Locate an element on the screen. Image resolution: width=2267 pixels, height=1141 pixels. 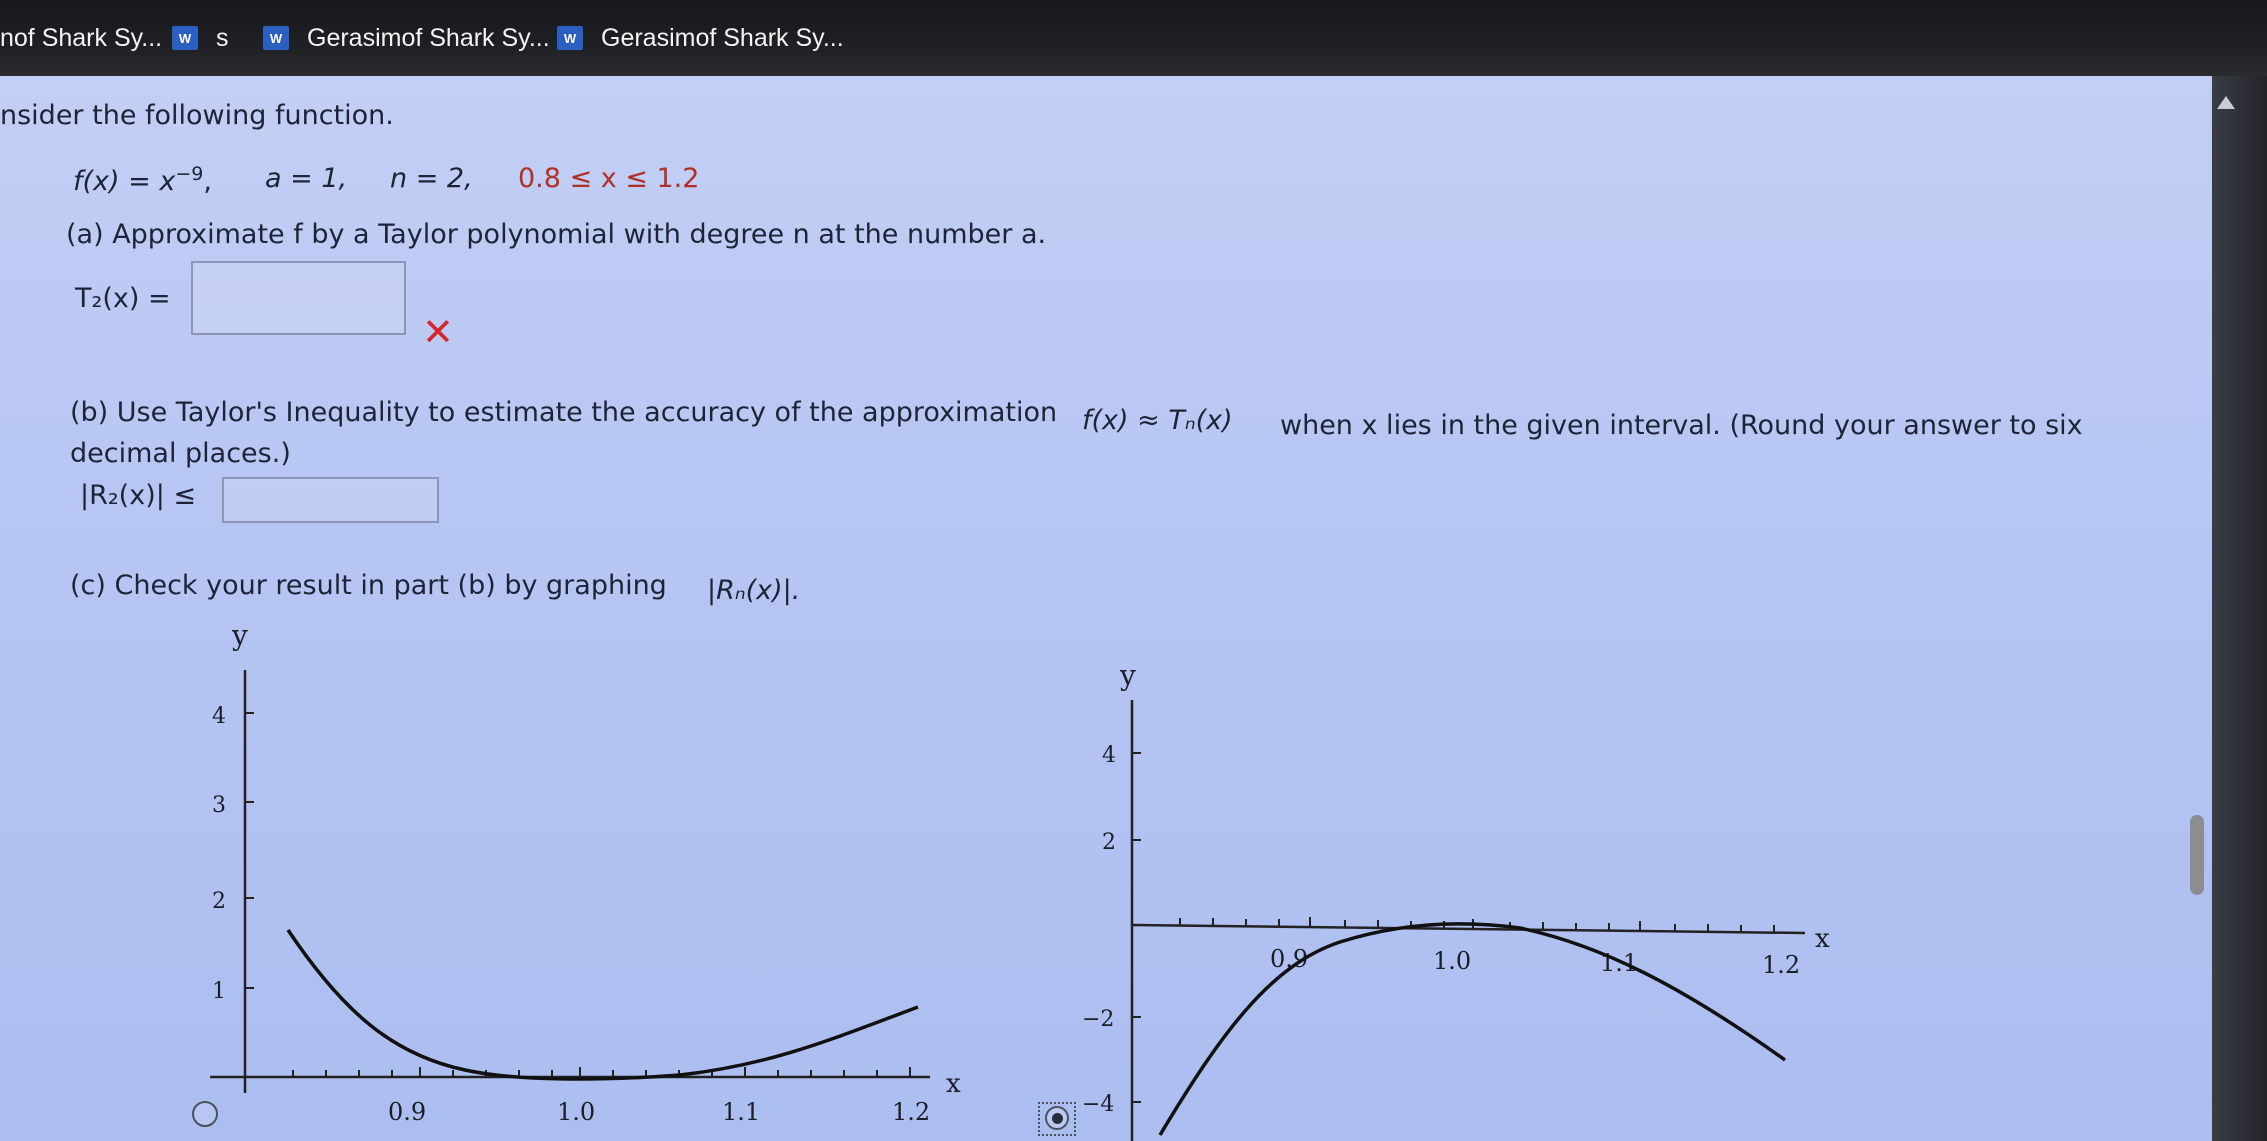
scrollbar-thumb is located at coordinates (2197, 855).